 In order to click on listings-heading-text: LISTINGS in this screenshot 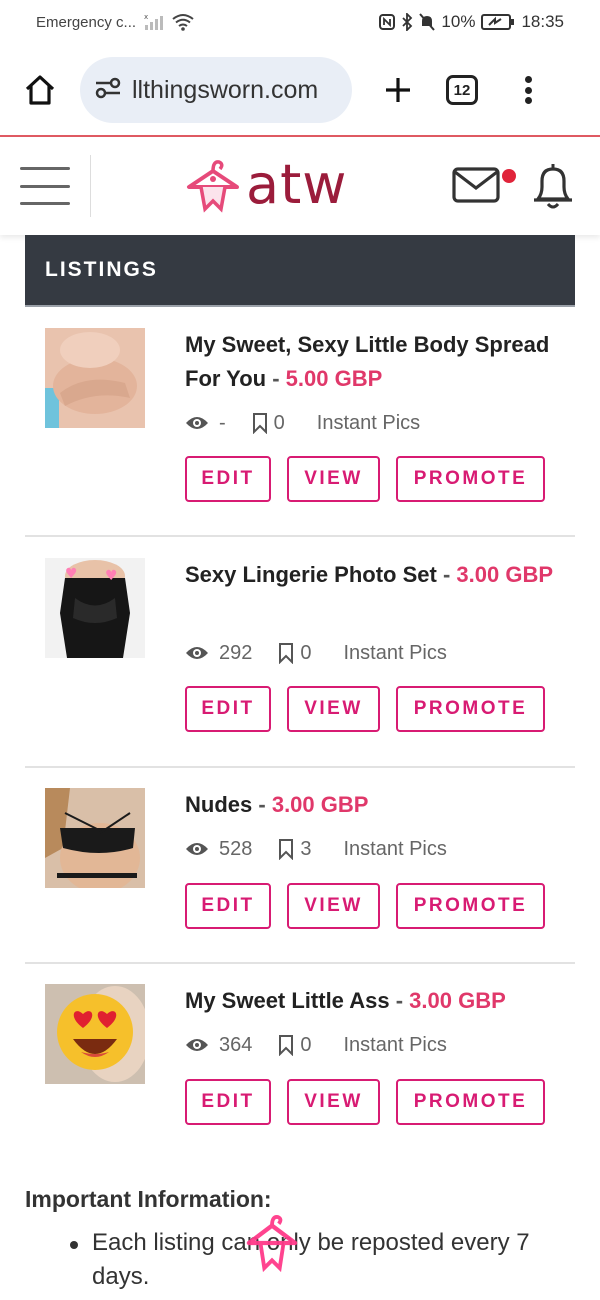, I will do `click(101, 269)`.